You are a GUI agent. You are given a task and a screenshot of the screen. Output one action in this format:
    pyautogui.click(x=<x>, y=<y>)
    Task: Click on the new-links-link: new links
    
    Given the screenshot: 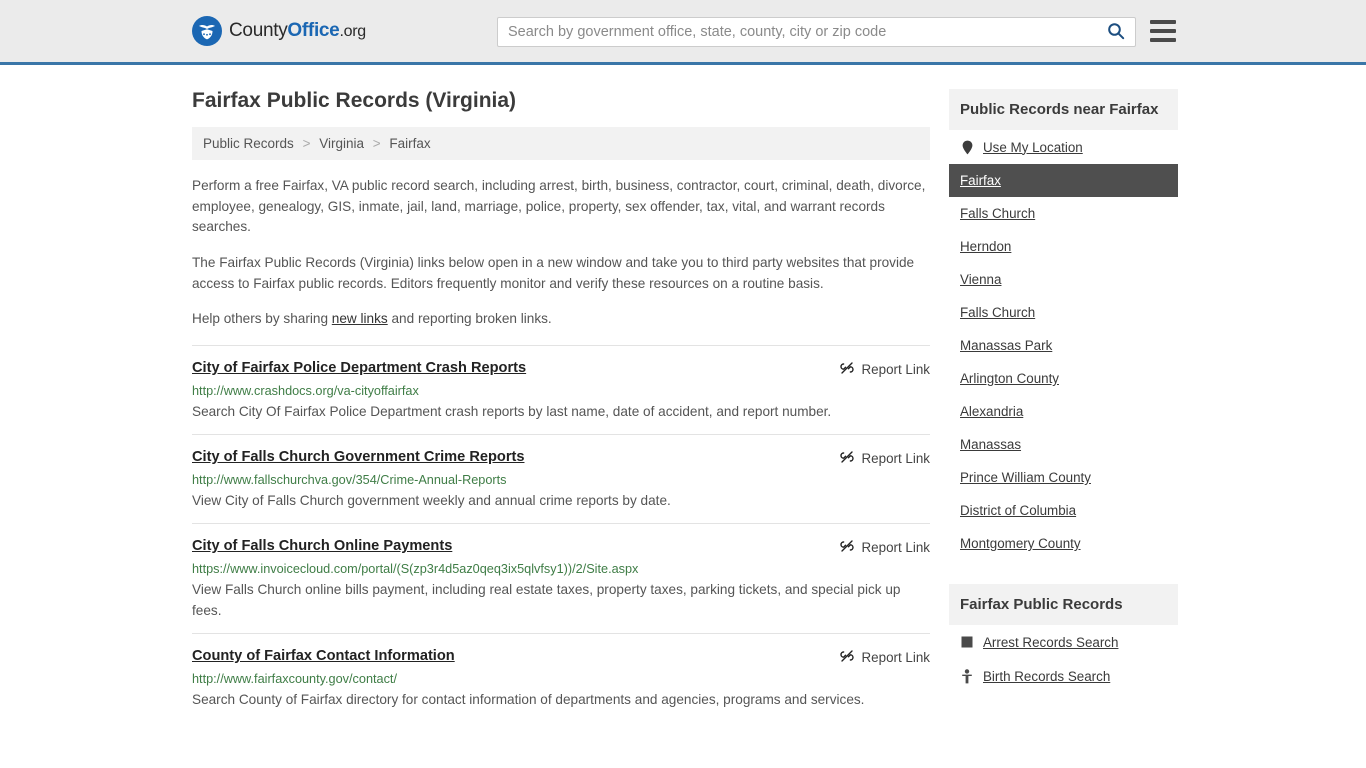 What is the action you would take?
    pyautogui.click(x=360, y=318)
    